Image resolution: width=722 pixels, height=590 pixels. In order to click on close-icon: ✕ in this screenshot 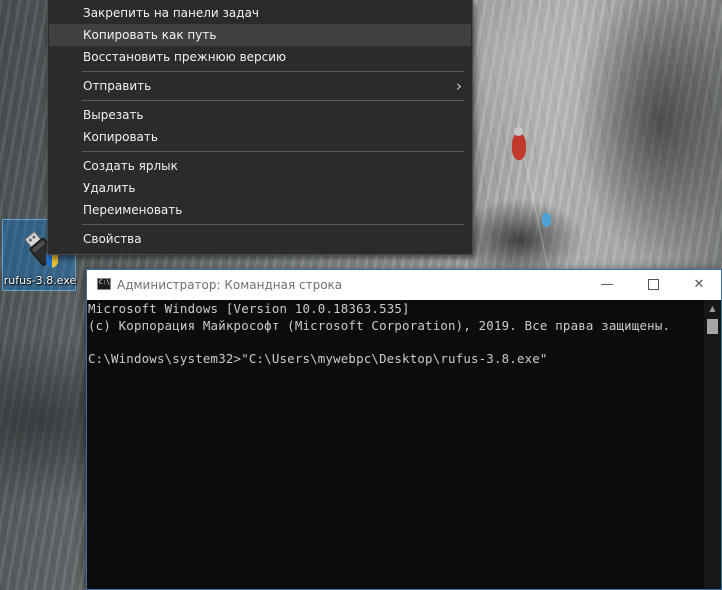, I will do `click(699, 284)`.